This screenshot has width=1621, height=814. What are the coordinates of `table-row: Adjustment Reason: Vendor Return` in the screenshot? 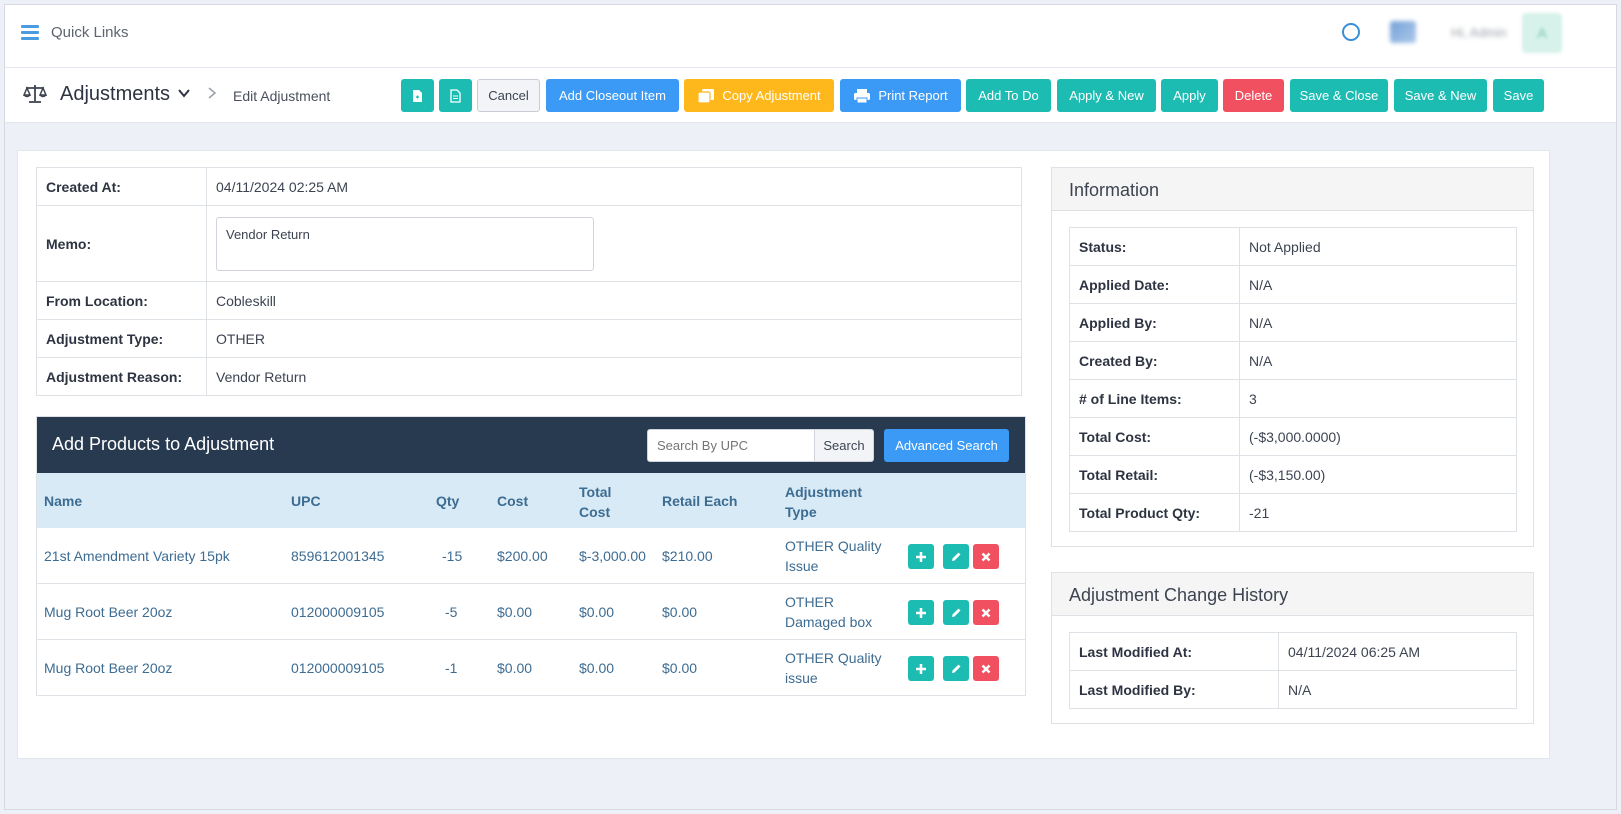 It's located at (529, 376).